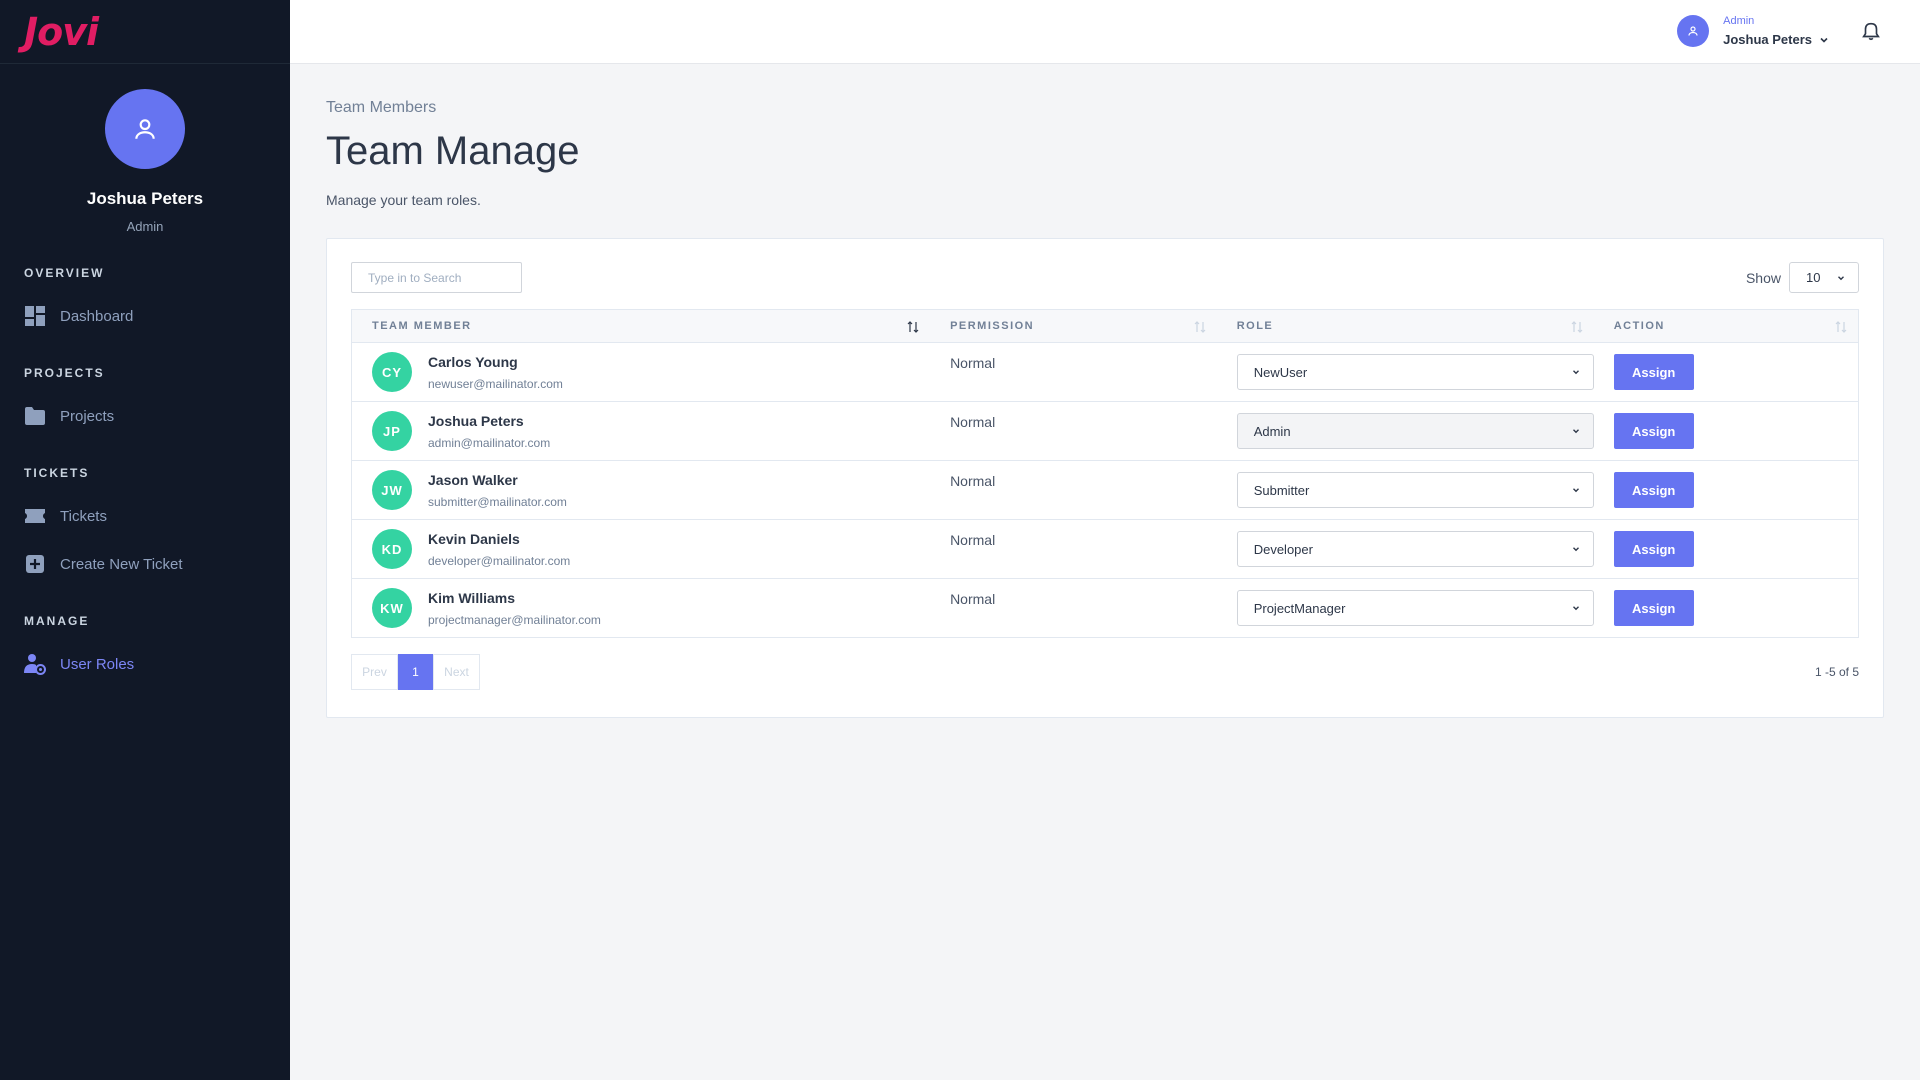 The height and width of the screenshot is (1080, 1920). What do you see at coordinates (145, 226) in the screenshot?
I see `profile-role: Admin` at bounding box center [145, 226].